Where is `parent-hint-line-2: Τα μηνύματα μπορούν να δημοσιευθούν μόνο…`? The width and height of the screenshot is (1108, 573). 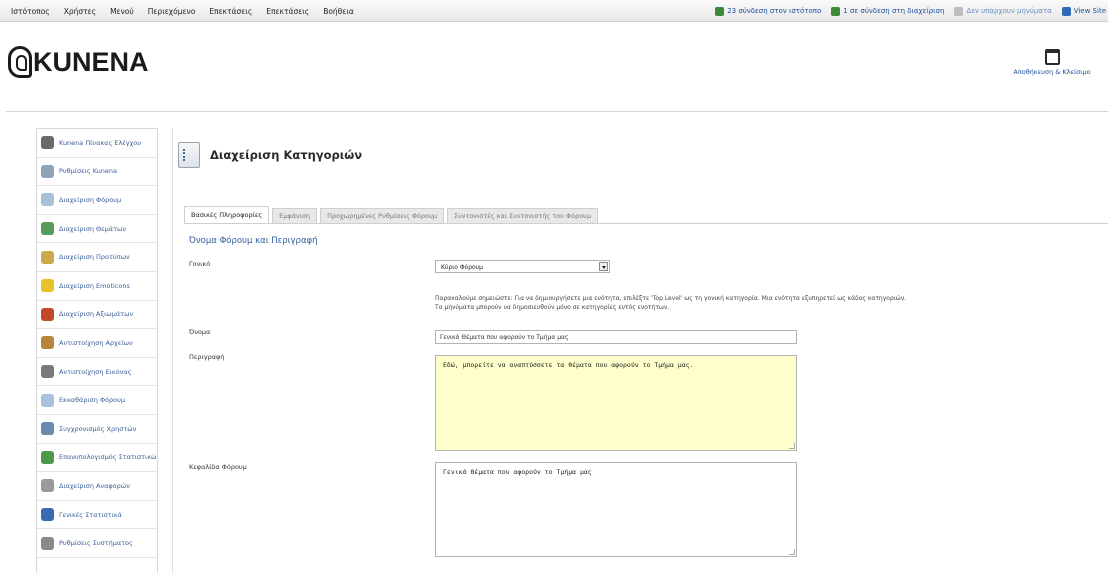
parent-hint-line-2: Τα μηνύματα μπορούν να δημοσιευθούν μόνο… is located at coordinates (552, 307).